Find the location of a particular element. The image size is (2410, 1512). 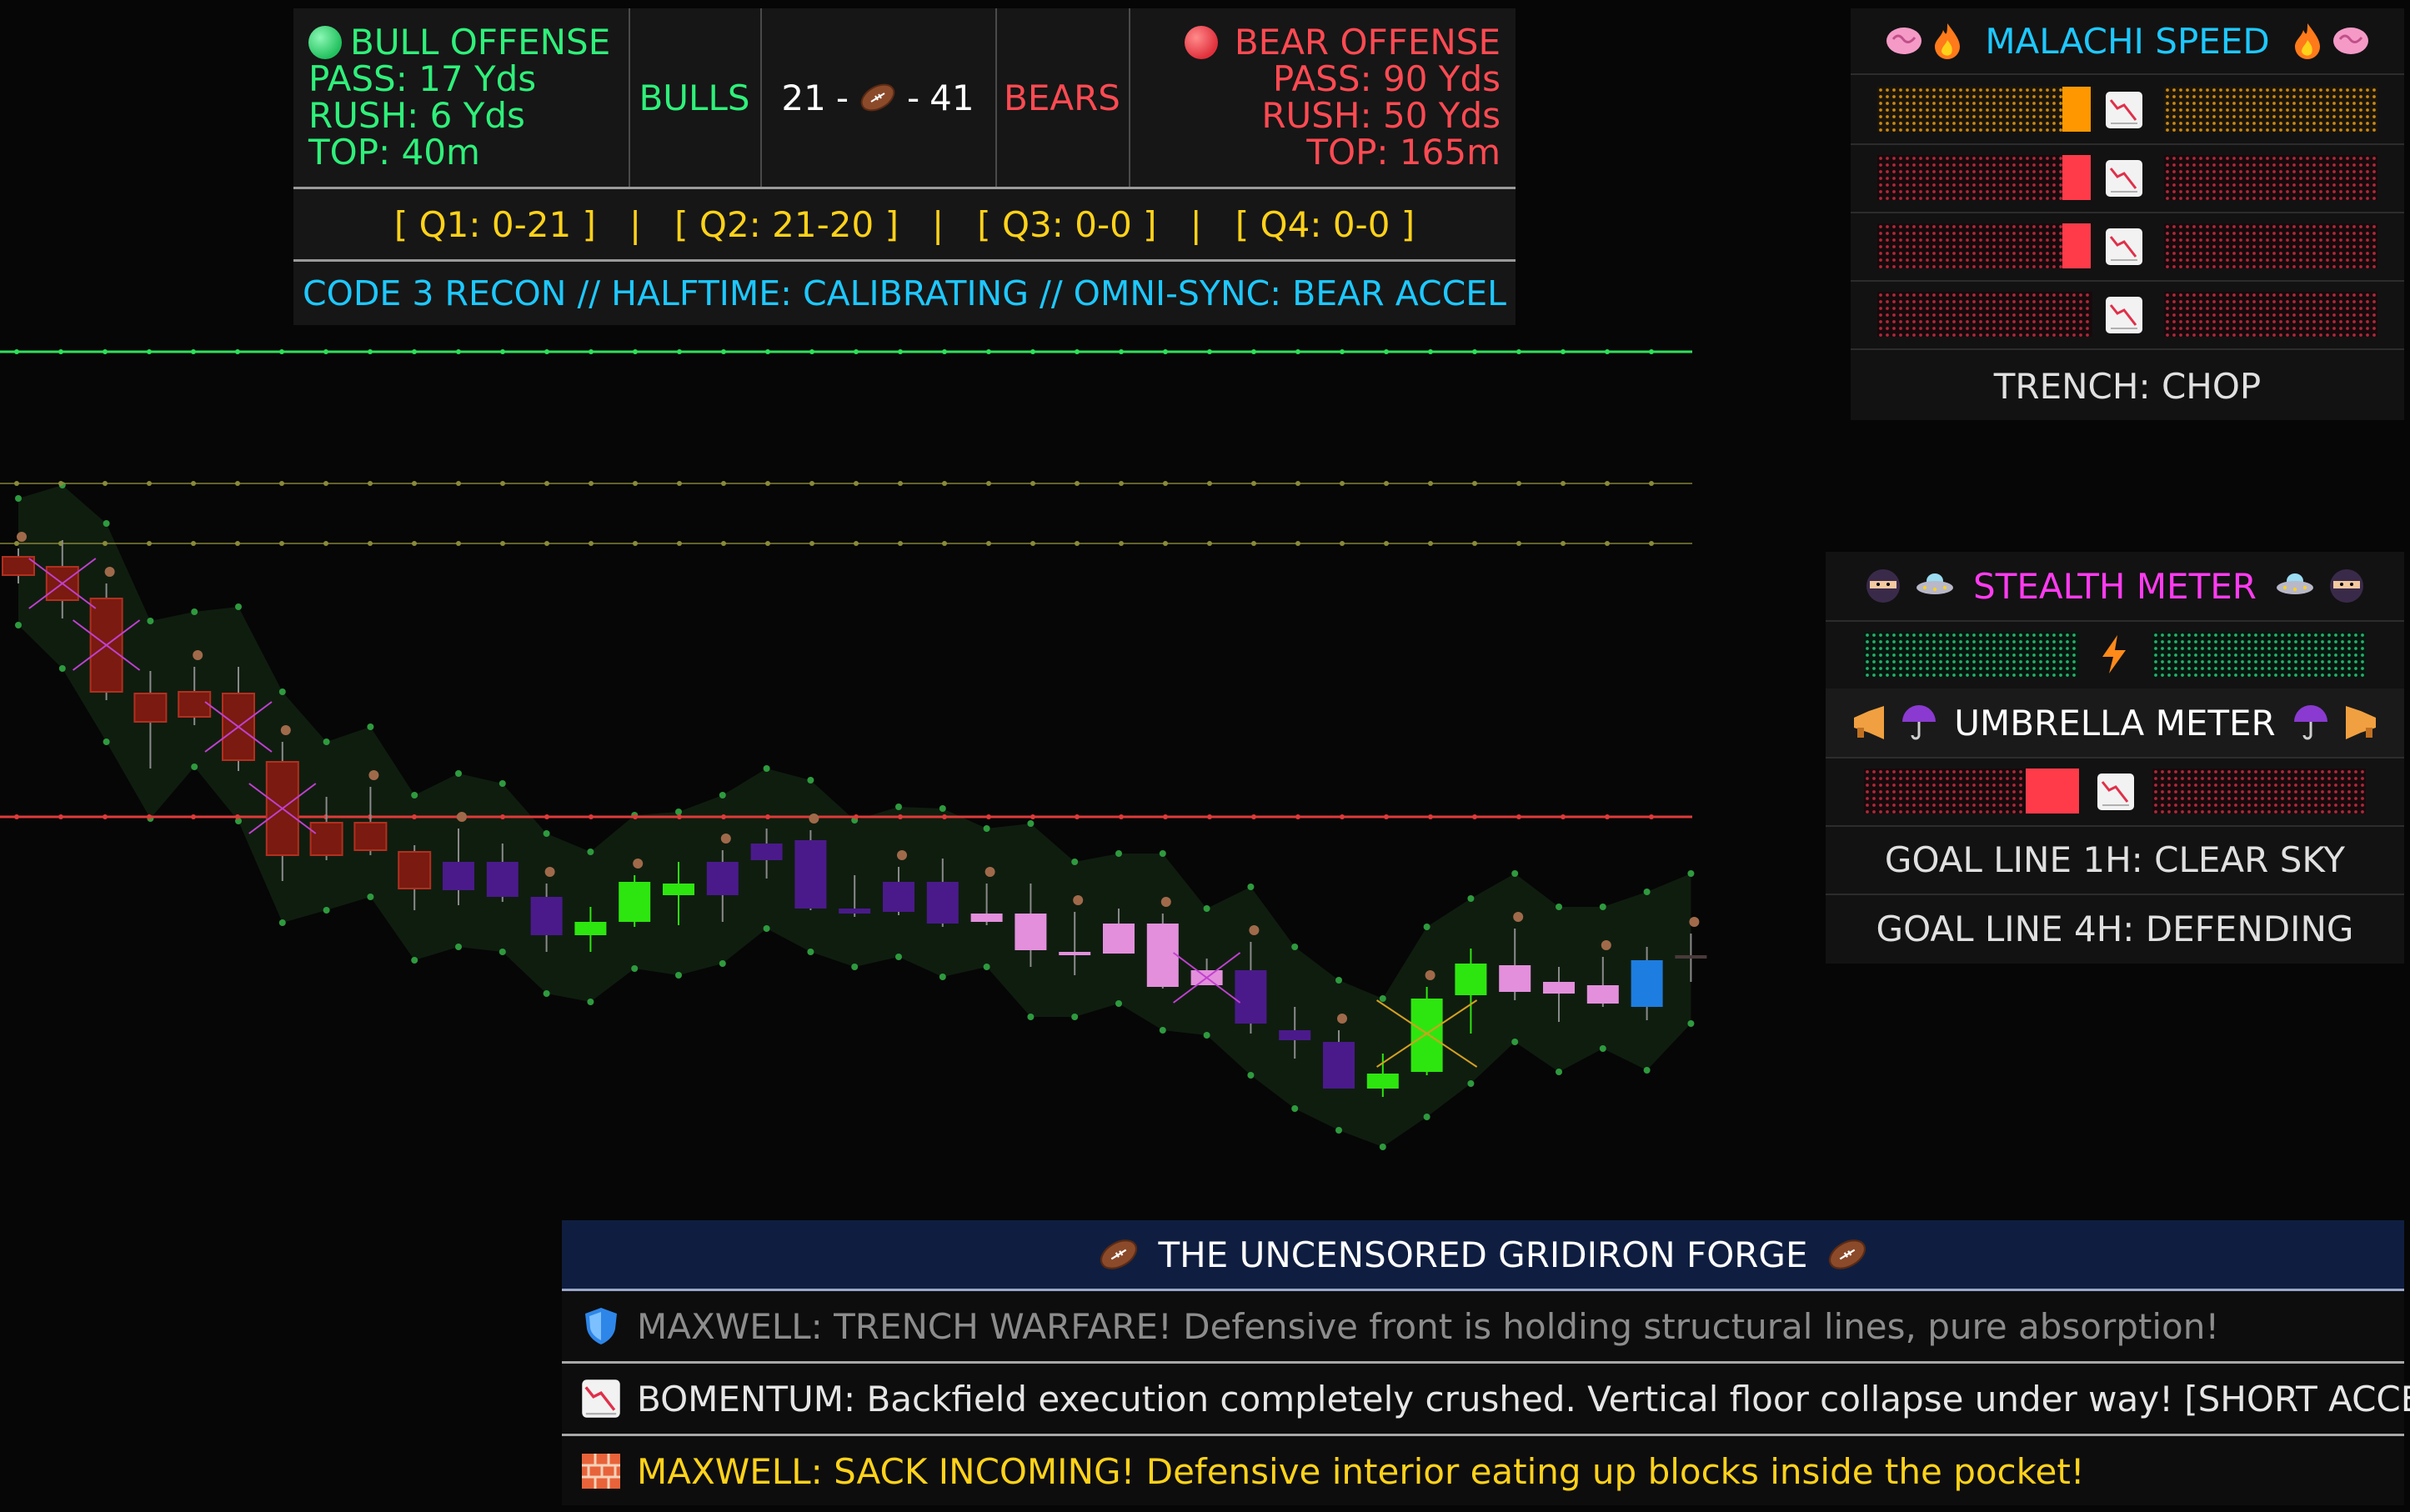

red-circle-icon is located at coordinates (1201, 42).